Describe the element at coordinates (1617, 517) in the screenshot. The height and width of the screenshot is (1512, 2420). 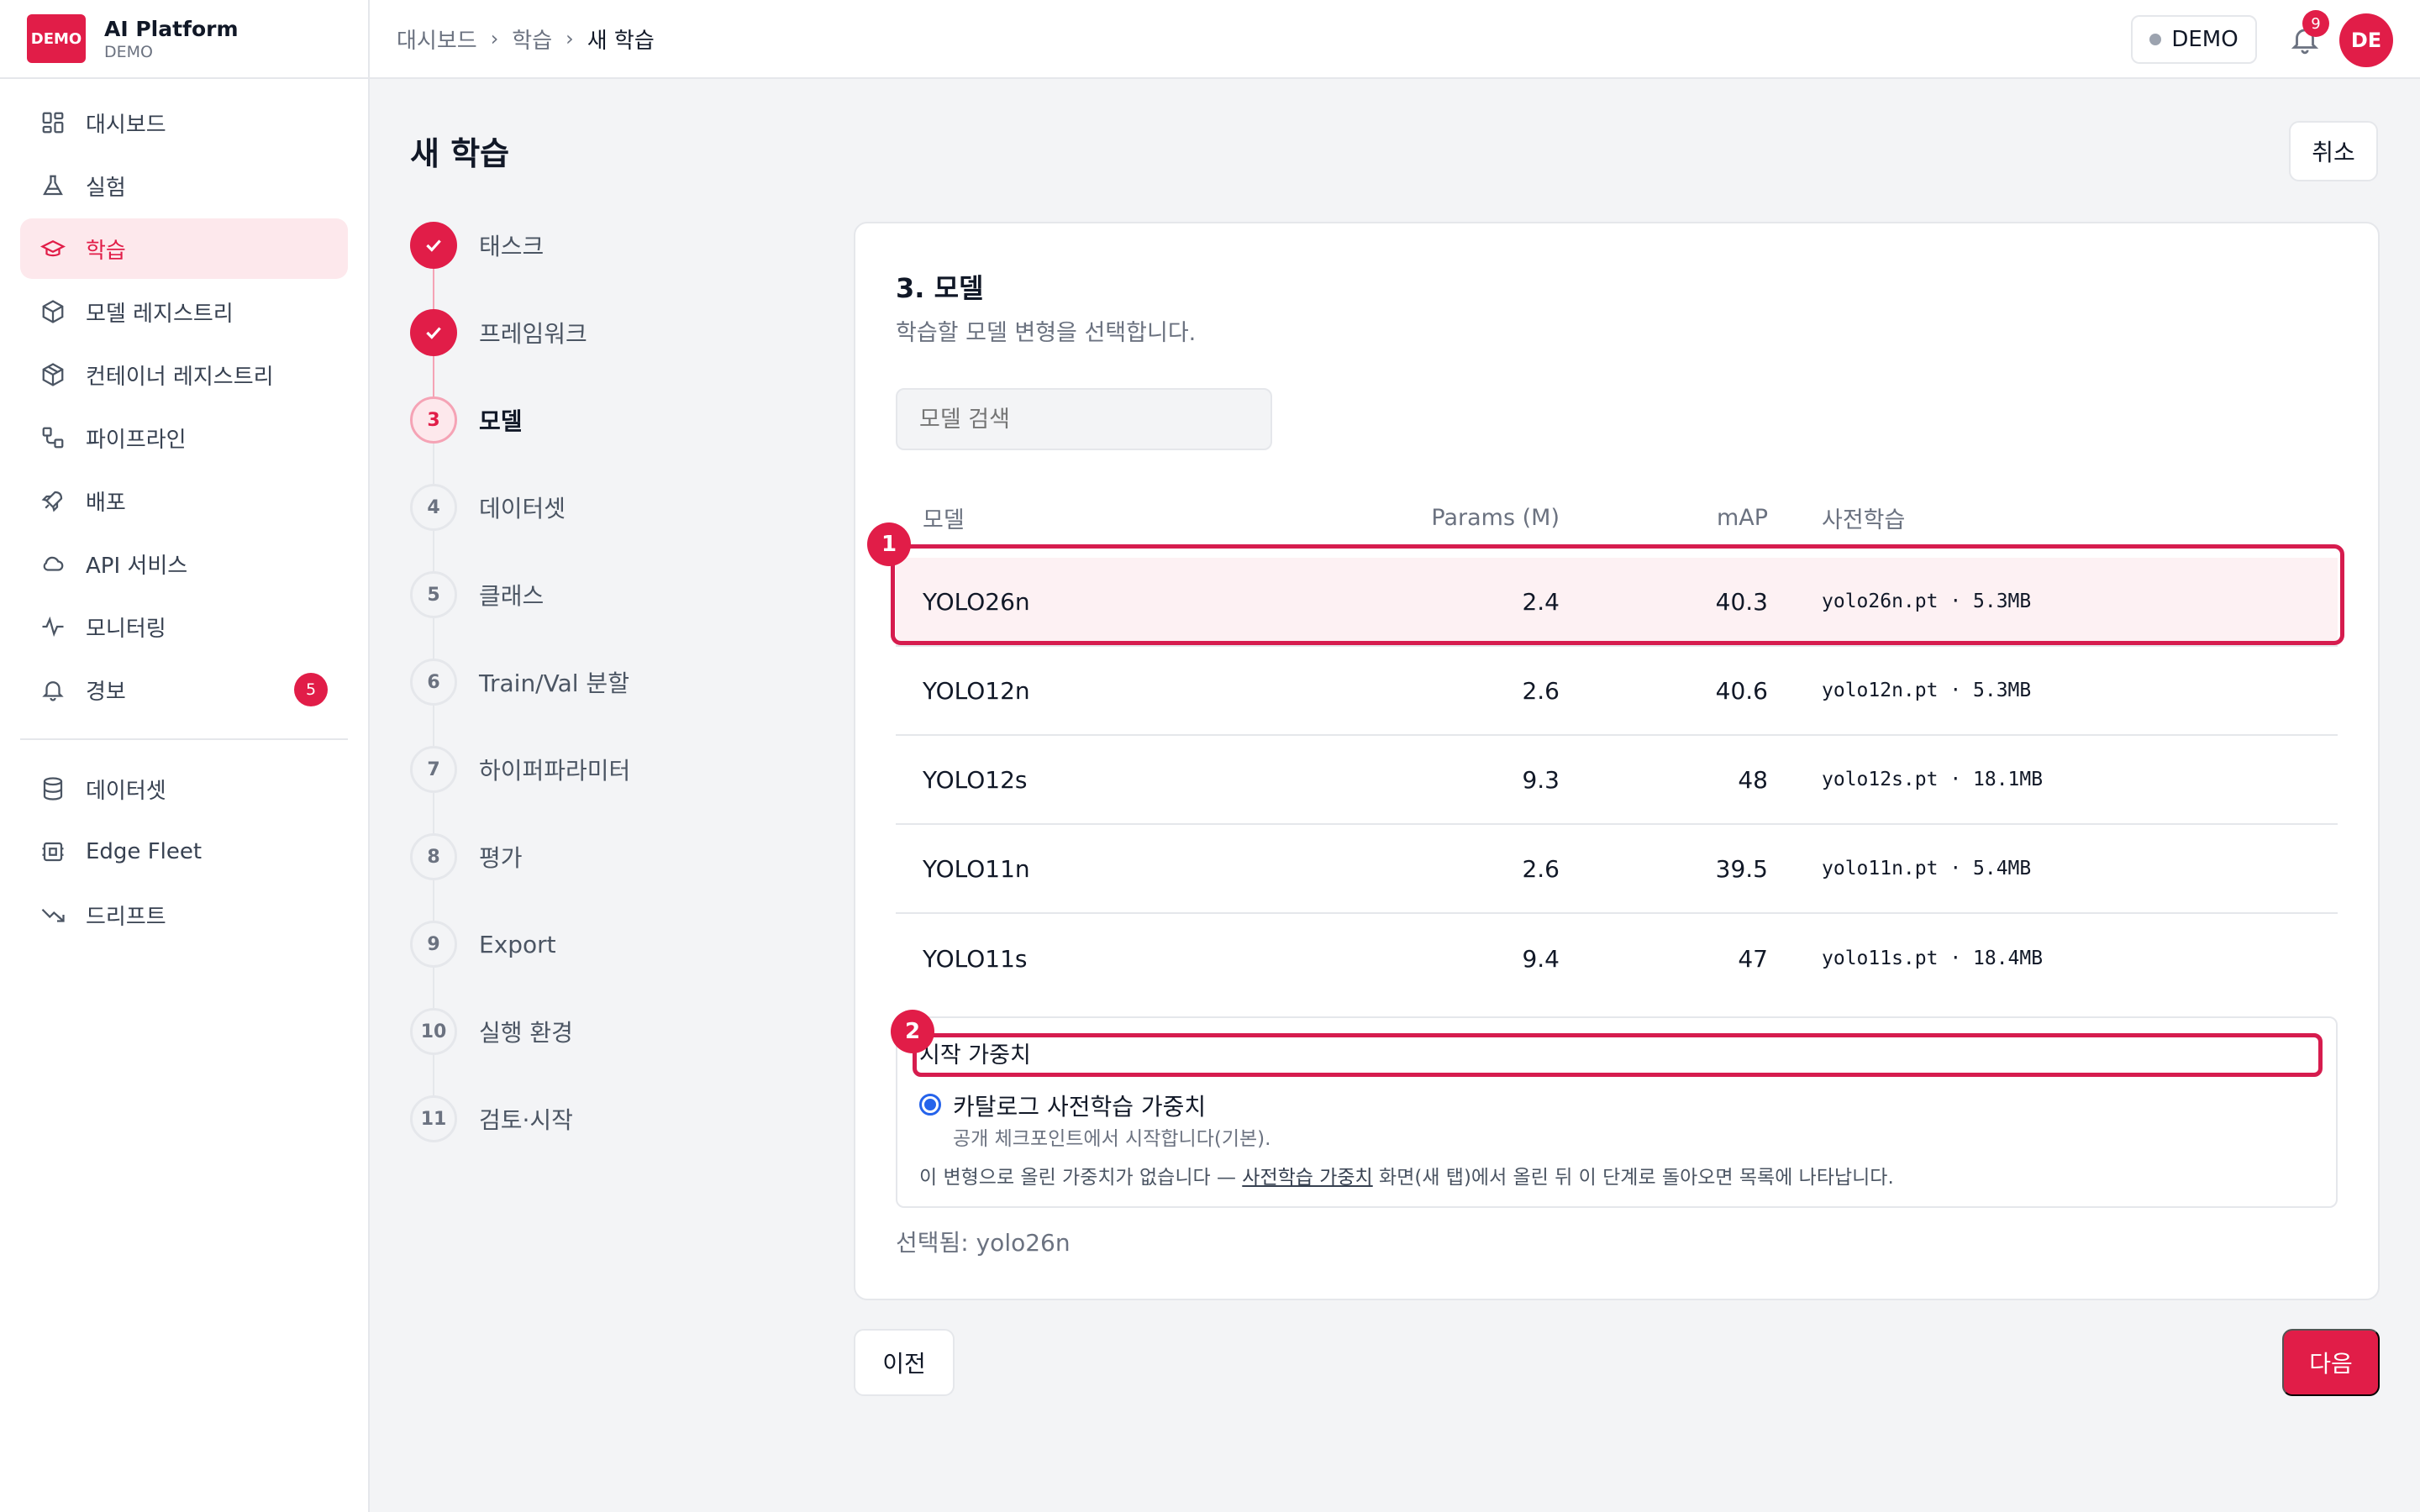
I see `table-header: 모델 Params (M) mAP 사전학습` at that location.